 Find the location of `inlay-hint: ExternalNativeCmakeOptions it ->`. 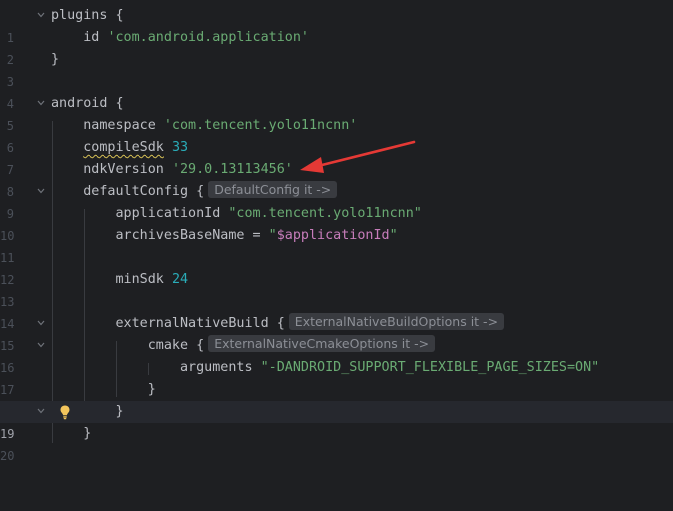

inlay-hint: ExternalNativeCmakeOptions it -> is located at coordinates (322, 343).